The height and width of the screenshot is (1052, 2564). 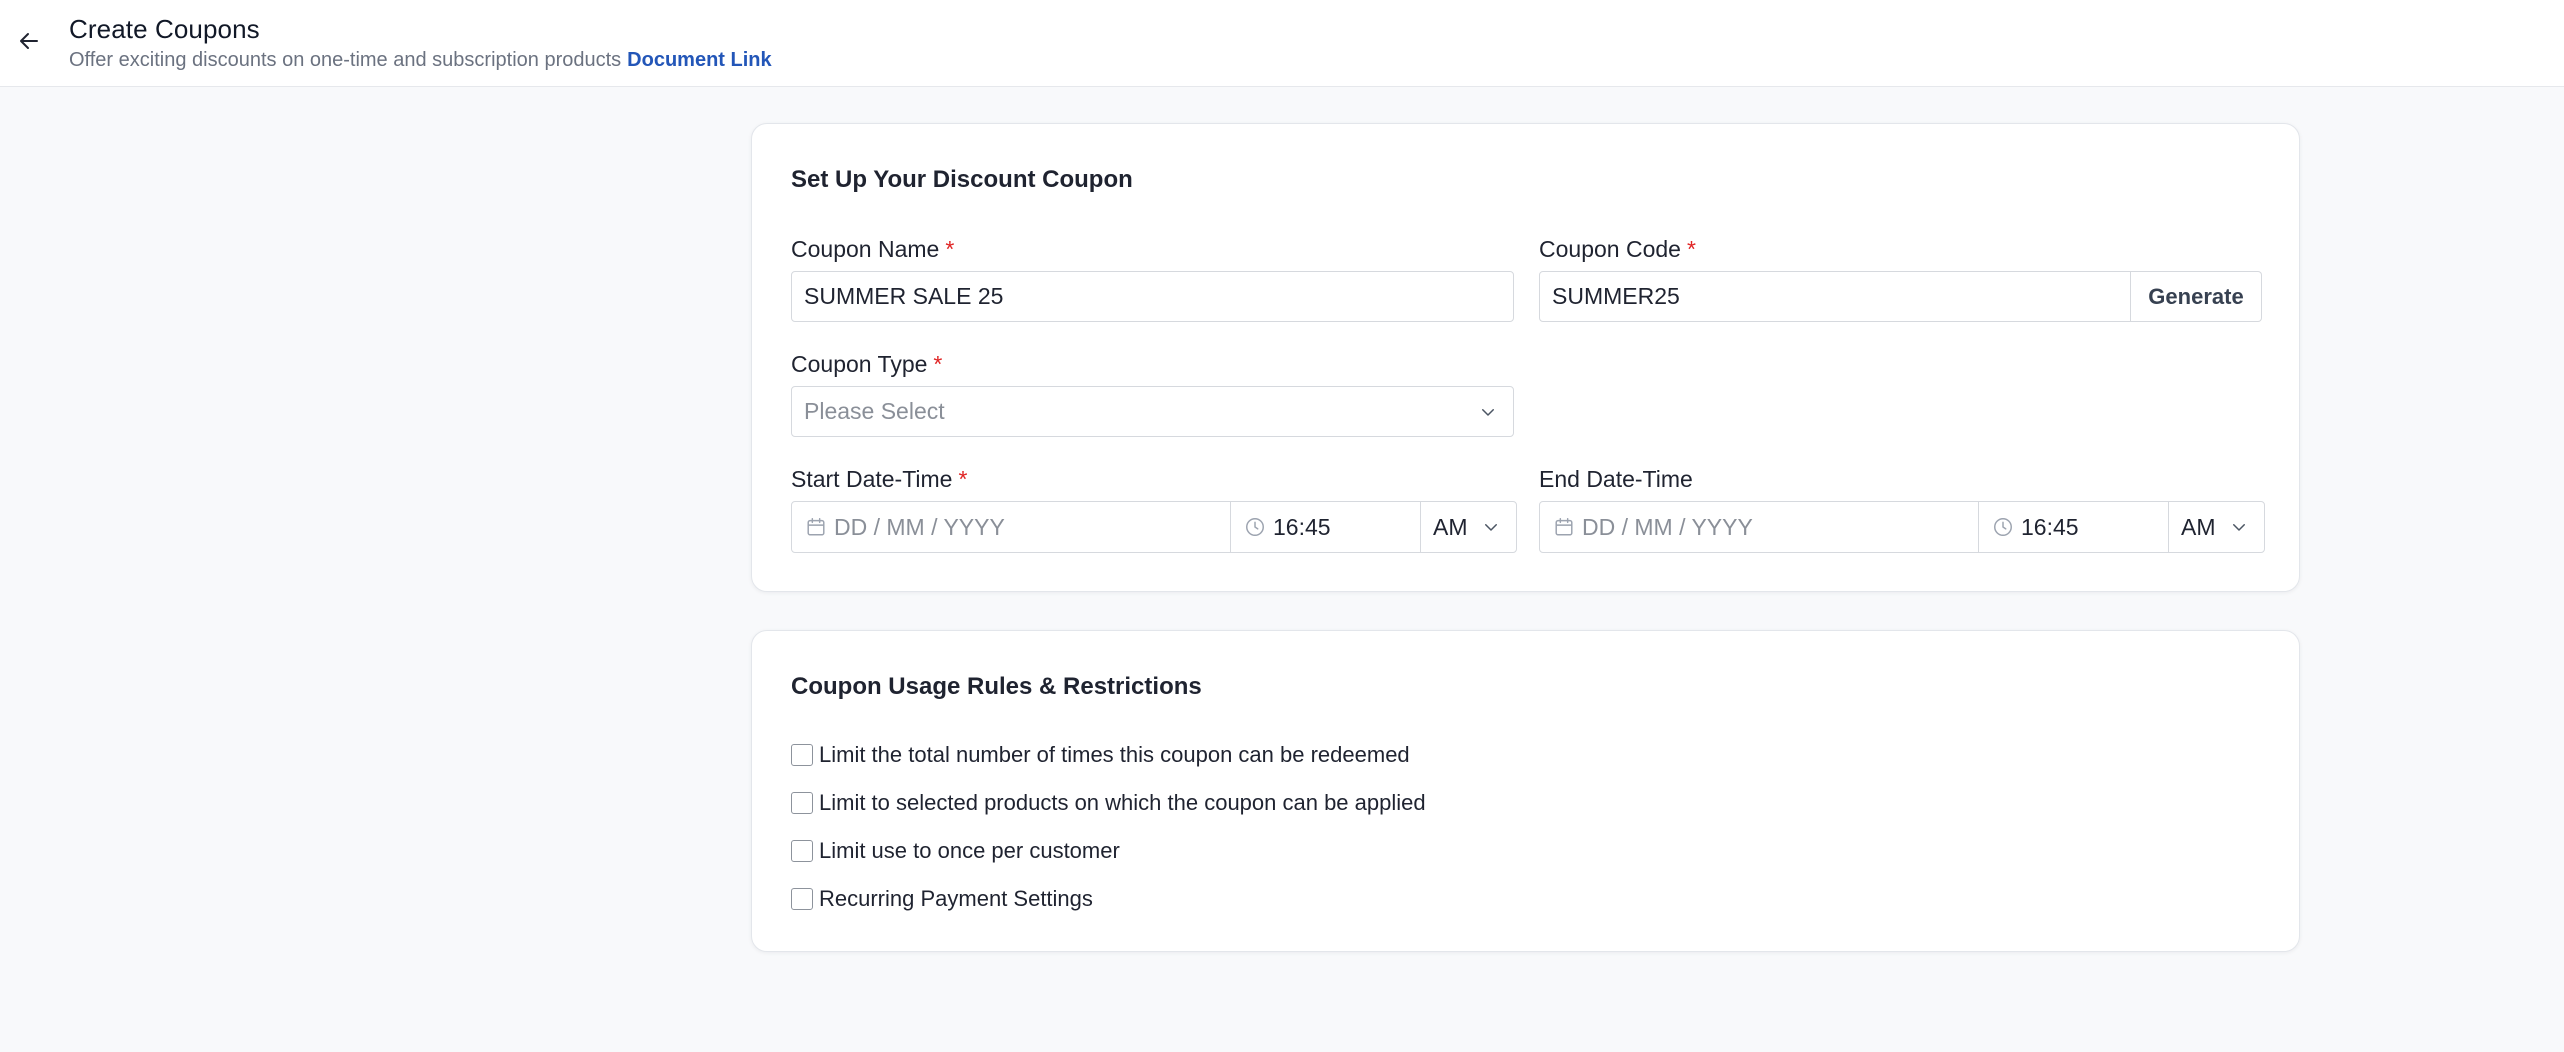 What do you see at coordinates (1759, 527) in the screenshot?
I see `end-date-input: DD / MM / YYYY` at bounding box center [1759, 527].